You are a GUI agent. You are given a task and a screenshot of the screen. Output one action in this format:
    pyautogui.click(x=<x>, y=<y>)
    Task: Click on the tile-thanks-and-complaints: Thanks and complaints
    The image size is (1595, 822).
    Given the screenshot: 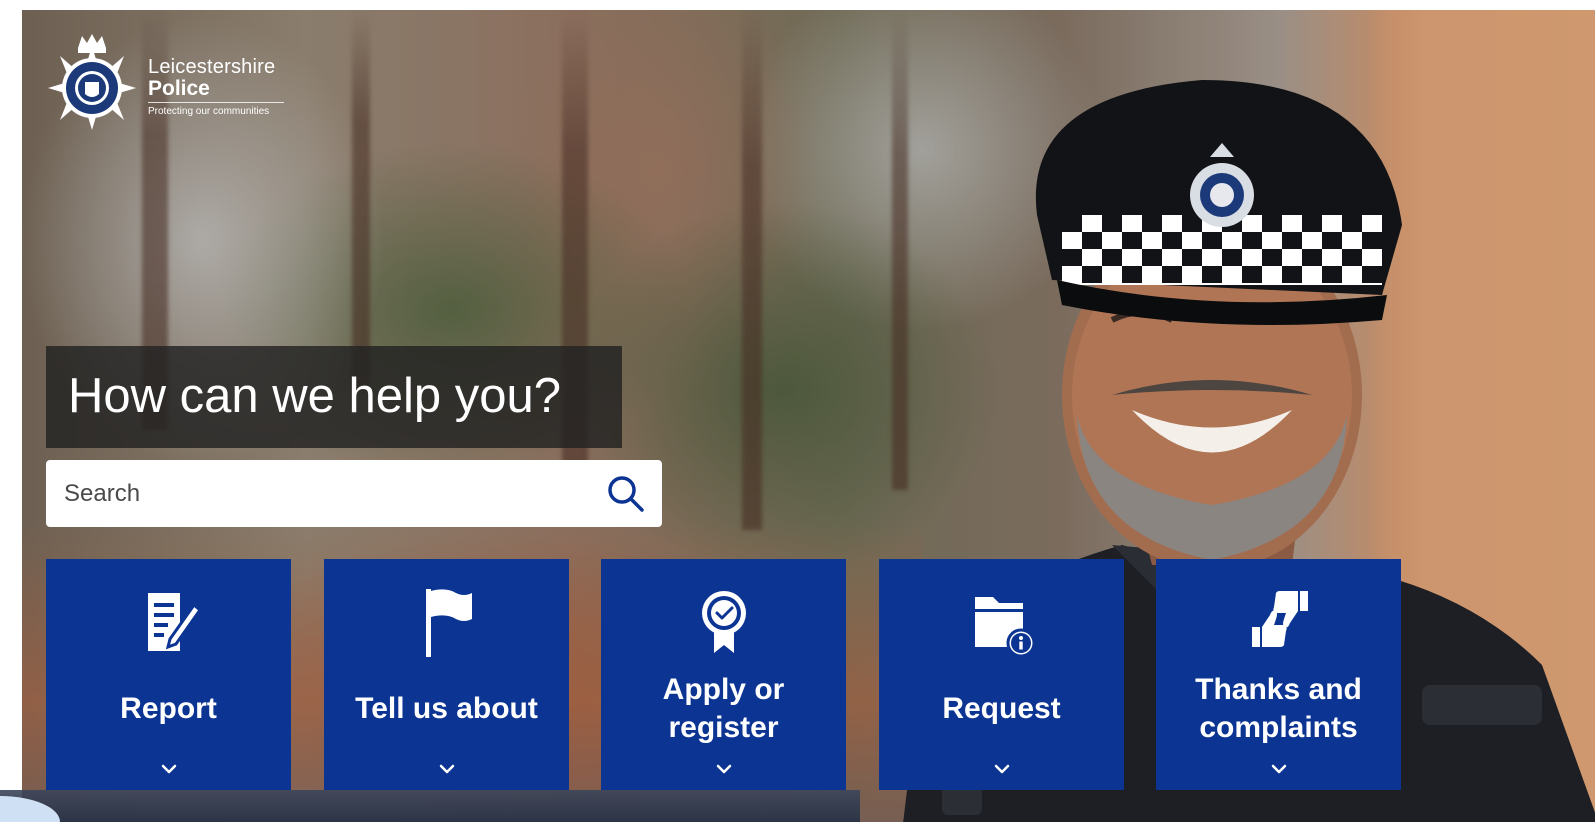 What is the action you would take?
    pyautogui.click(x=1278, y=674)
    